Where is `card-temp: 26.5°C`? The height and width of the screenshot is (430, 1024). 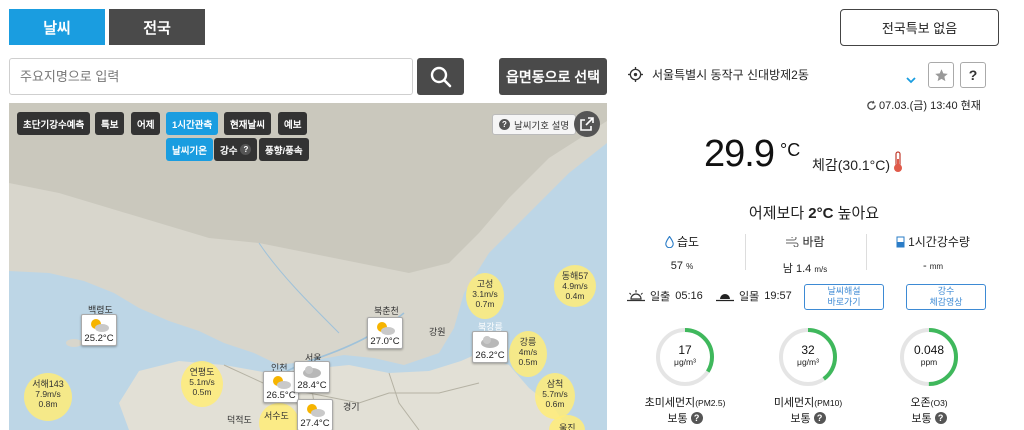 card-temp: 26.5°C is located at coordinates (281, 395).